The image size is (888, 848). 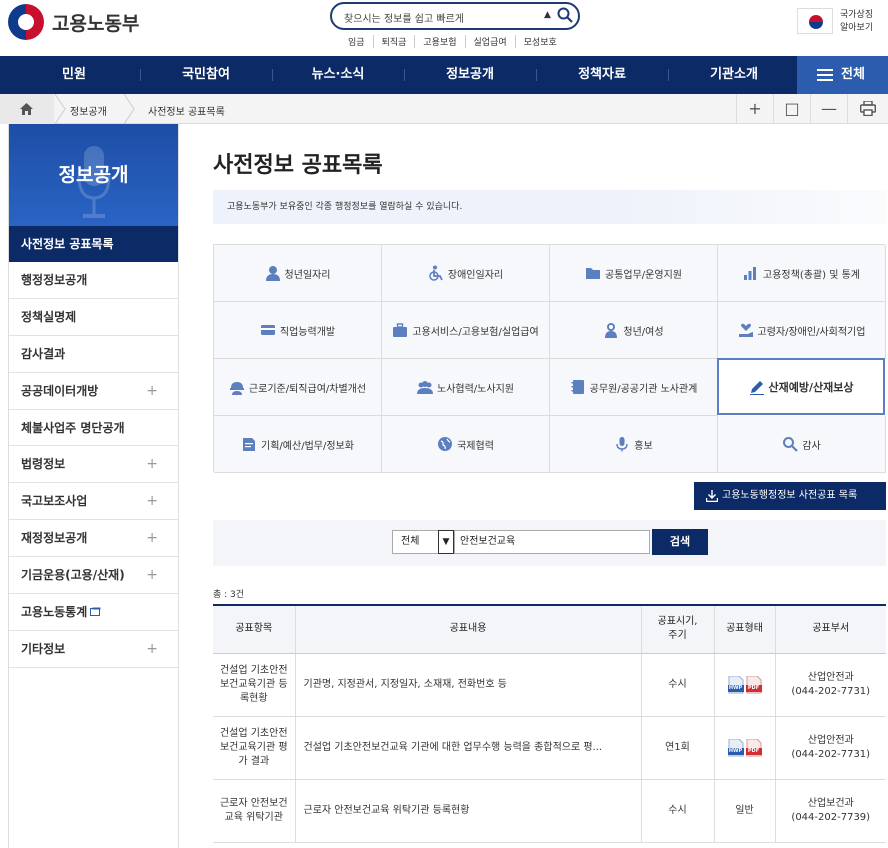 I want to click on quick-link: 임금, so click(x=356, y=41).